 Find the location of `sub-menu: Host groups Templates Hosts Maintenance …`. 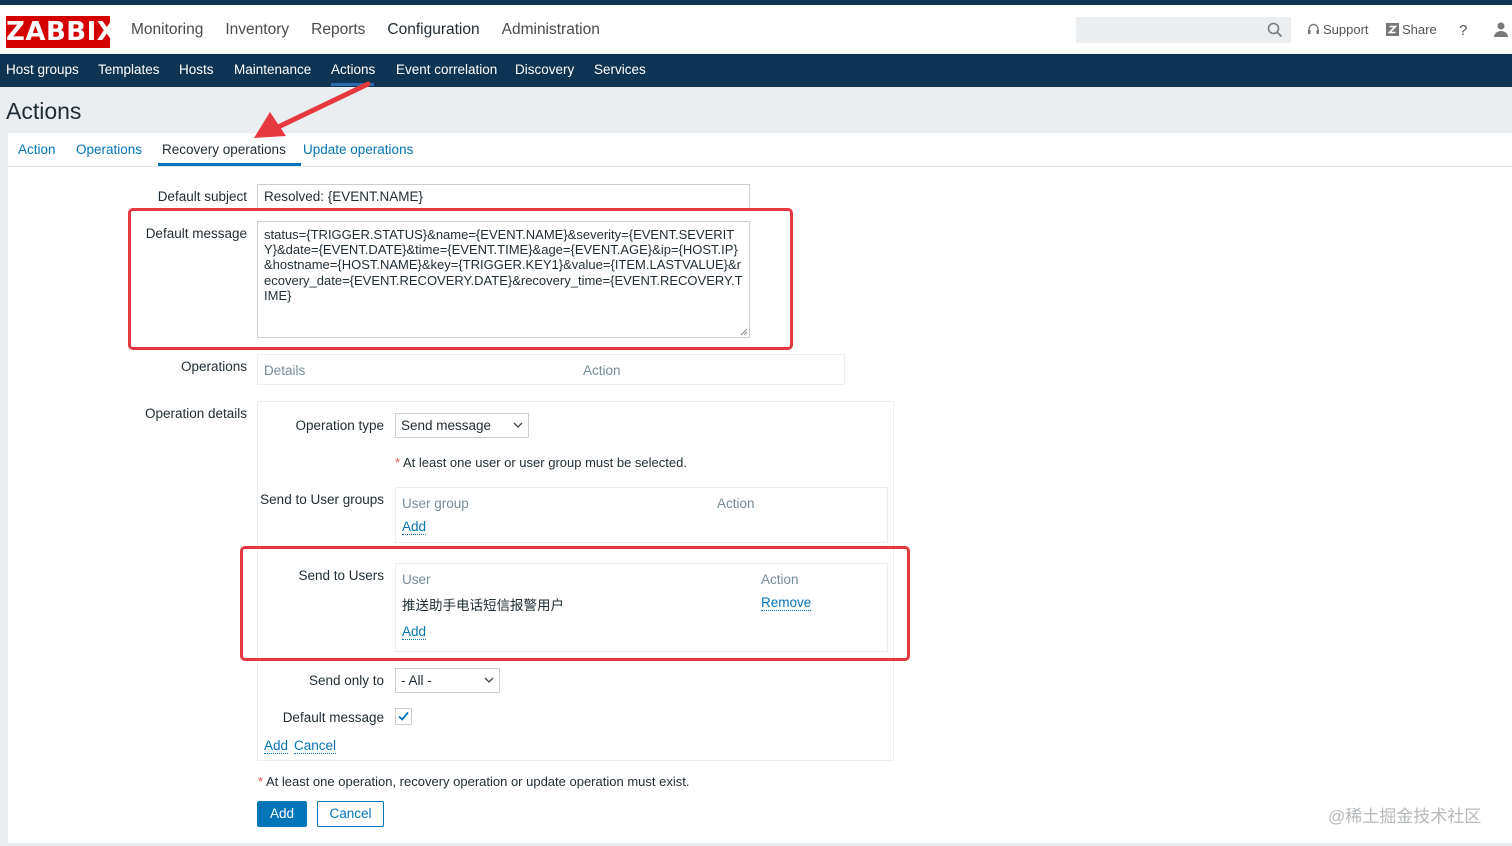

sub-menu: Host groups Templates Hosts Maintenance … is located at coordinates (756, 70).